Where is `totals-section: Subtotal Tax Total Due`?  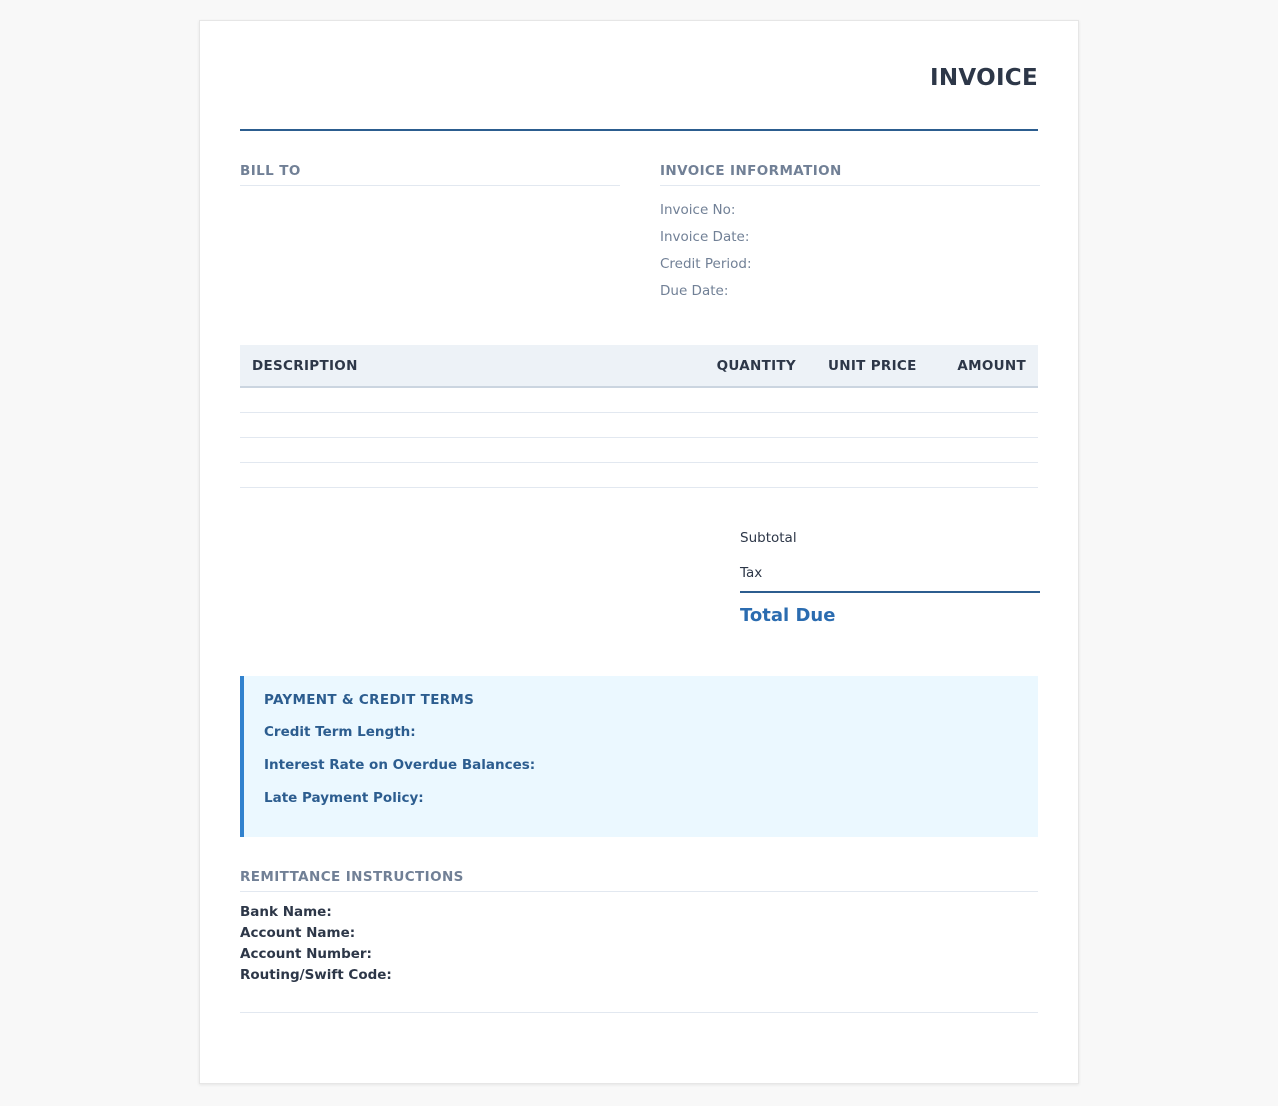
totals-section: Subtotal Tax Total Due is located at coordinates (890, 573).